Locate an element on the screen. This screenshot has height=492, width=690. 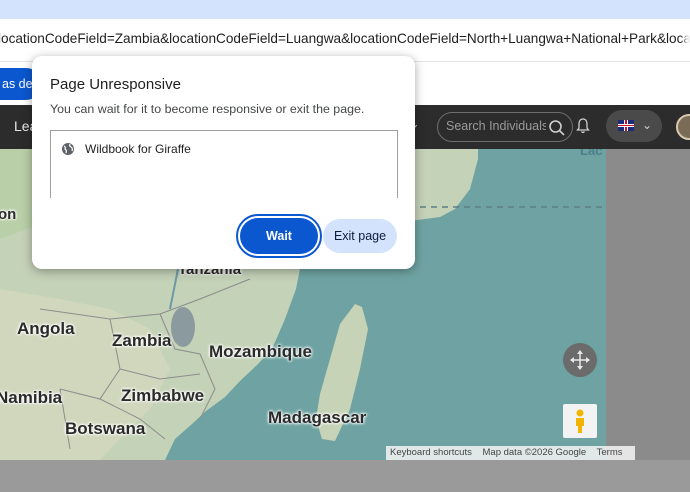
avatar is located at coordinates (683, 127).